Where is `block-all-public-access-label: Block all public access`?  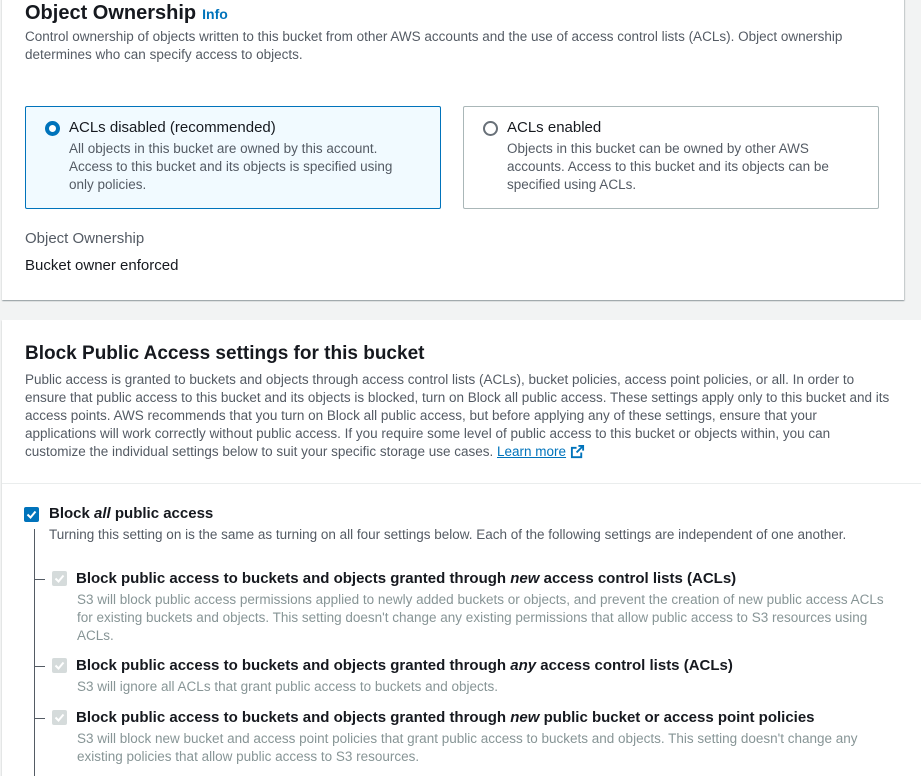
block-all-public-access-label: Block all public access is located at coordinates (131, 513).